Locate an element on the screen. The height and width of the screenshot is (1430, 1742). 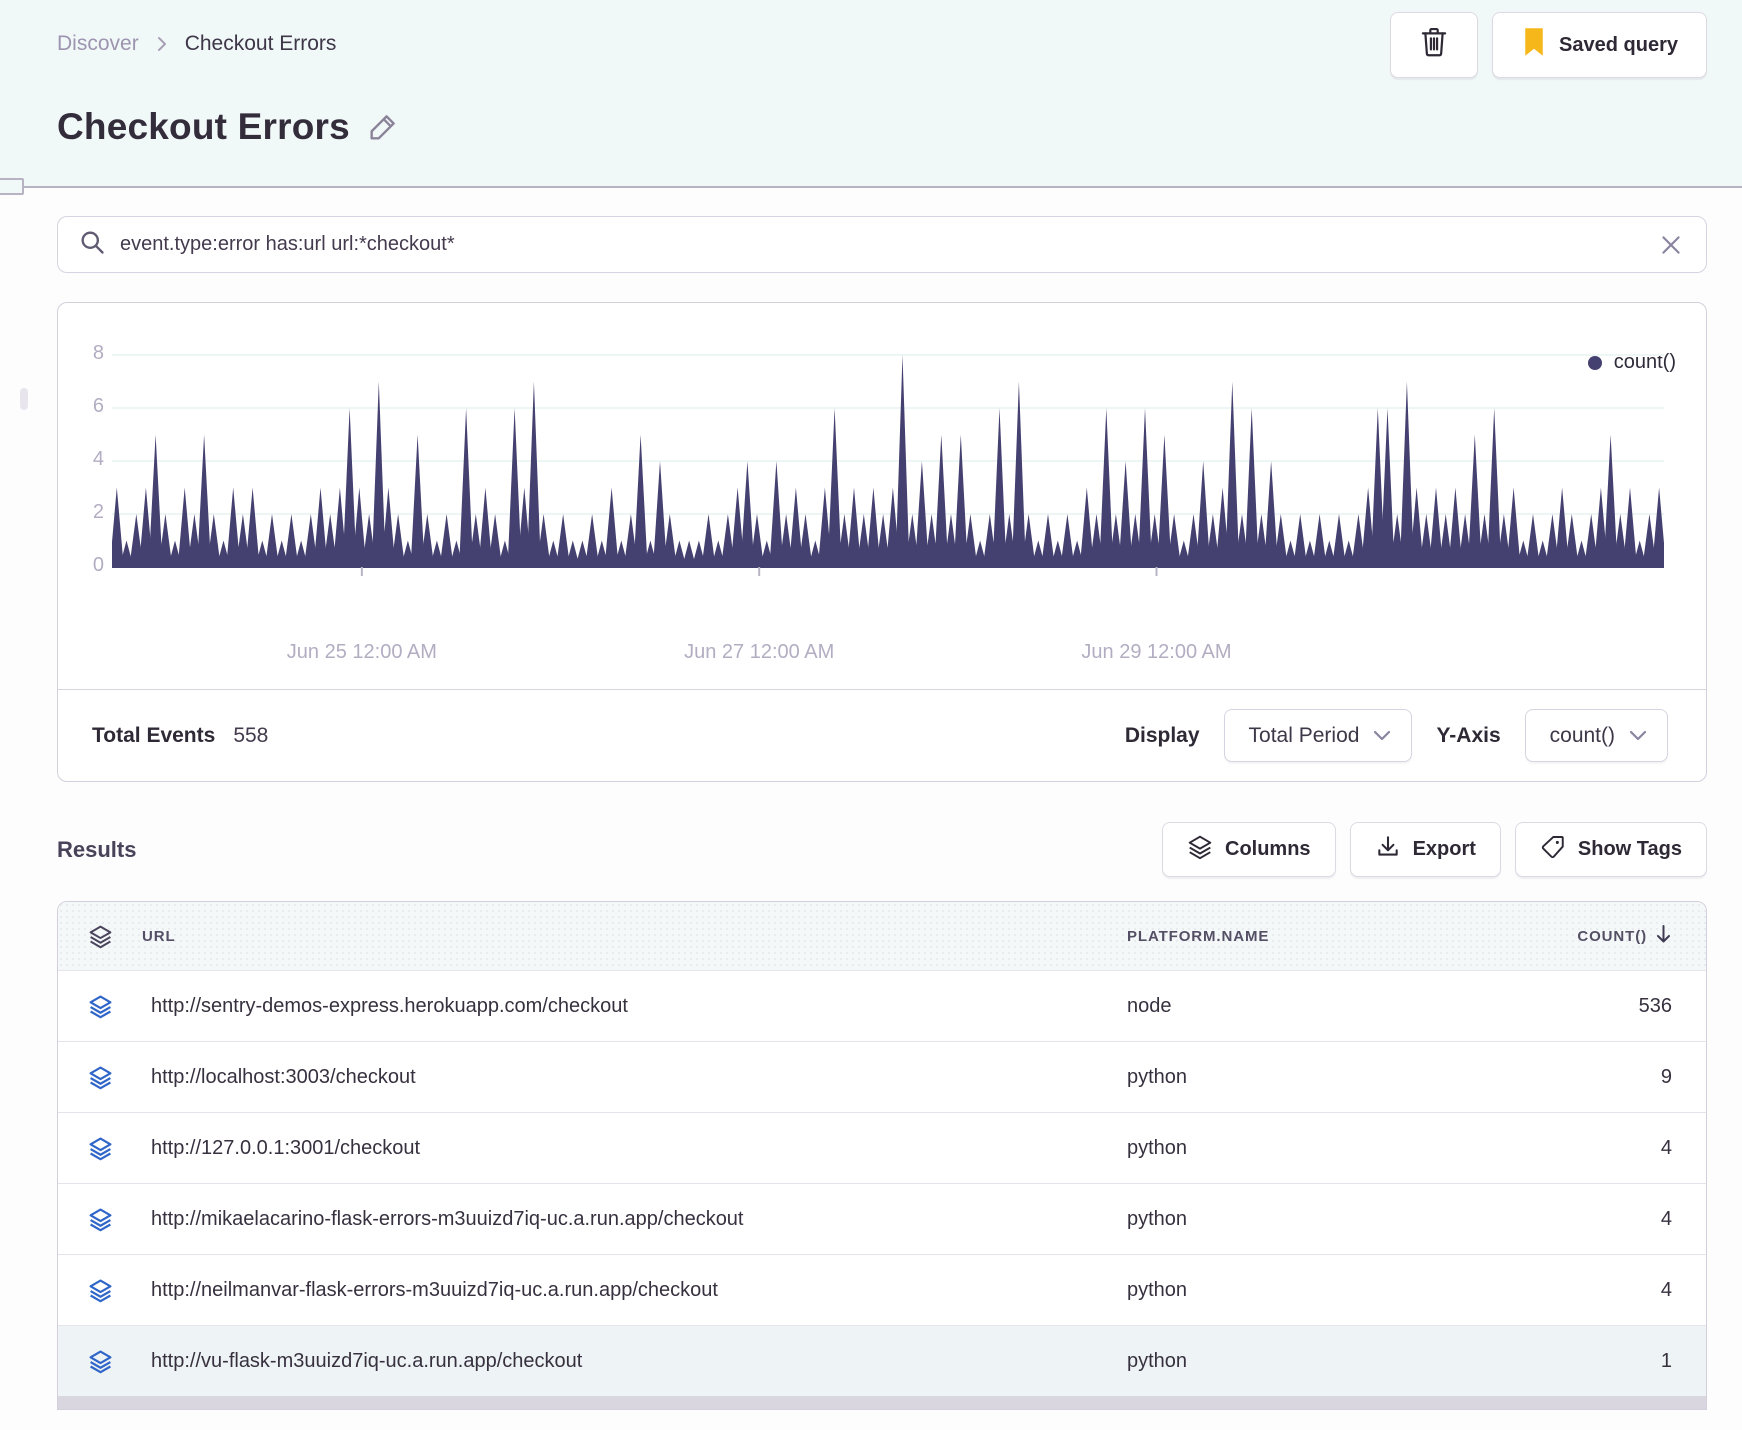
x-axis-label: Jun 27 12:00 AM is located at coordinates (759, 652).